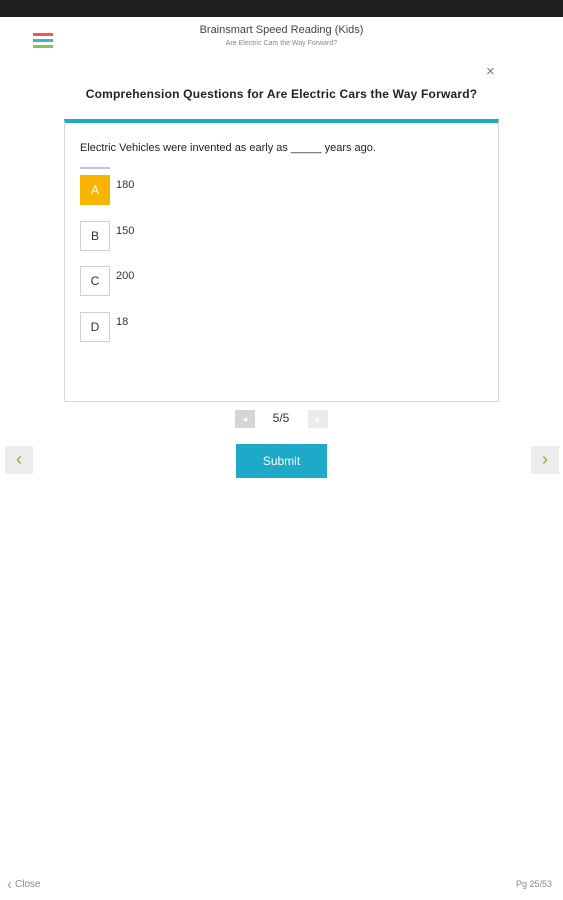 This screenshot has height=900, width=563. What do you see at coordinates (281, 461) in the screenshot?
I see `submit-button: Submit` at bounding box center [281, 461].